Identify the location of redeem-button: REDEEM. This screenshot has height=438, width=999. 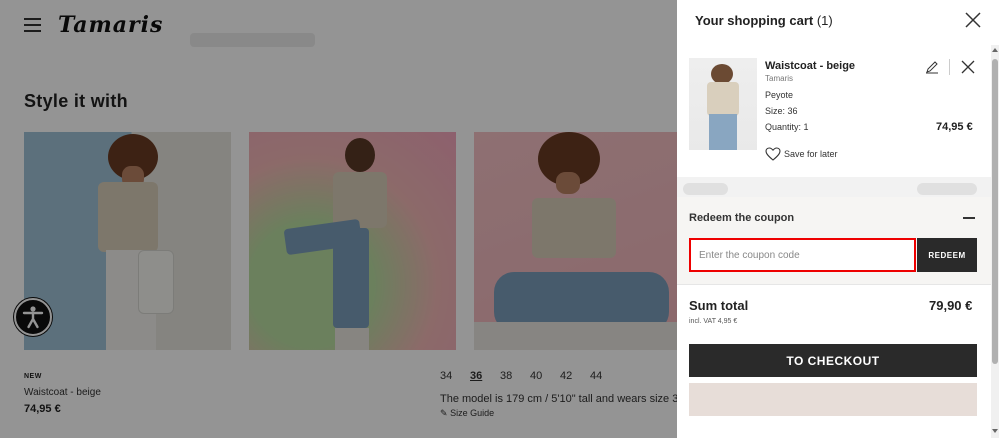
(947, 255).